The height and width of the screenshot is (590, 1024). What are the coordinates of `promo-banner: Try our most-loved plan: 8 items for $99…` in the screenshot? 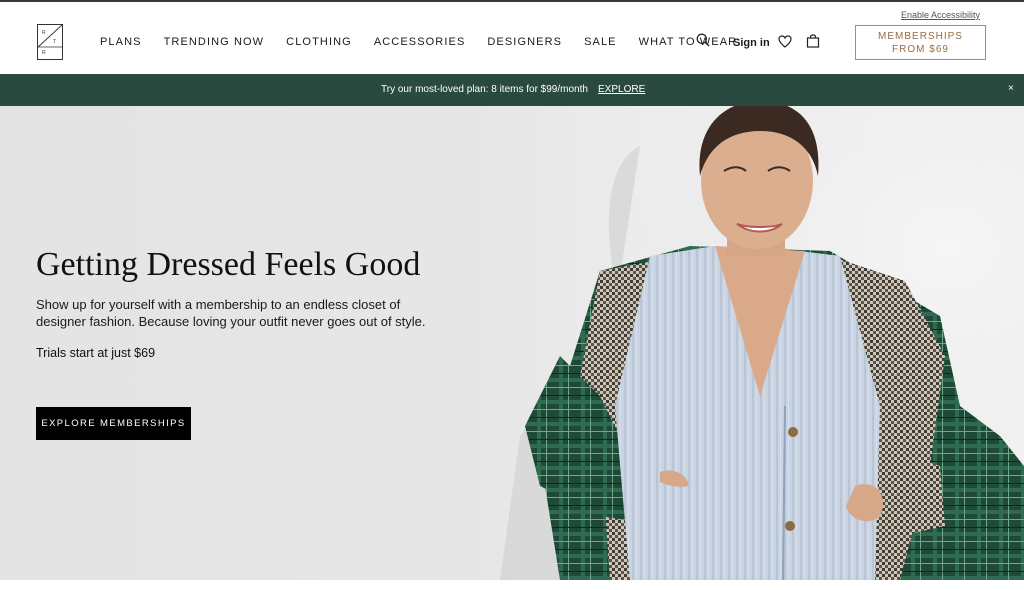 It's located at (512, 90).